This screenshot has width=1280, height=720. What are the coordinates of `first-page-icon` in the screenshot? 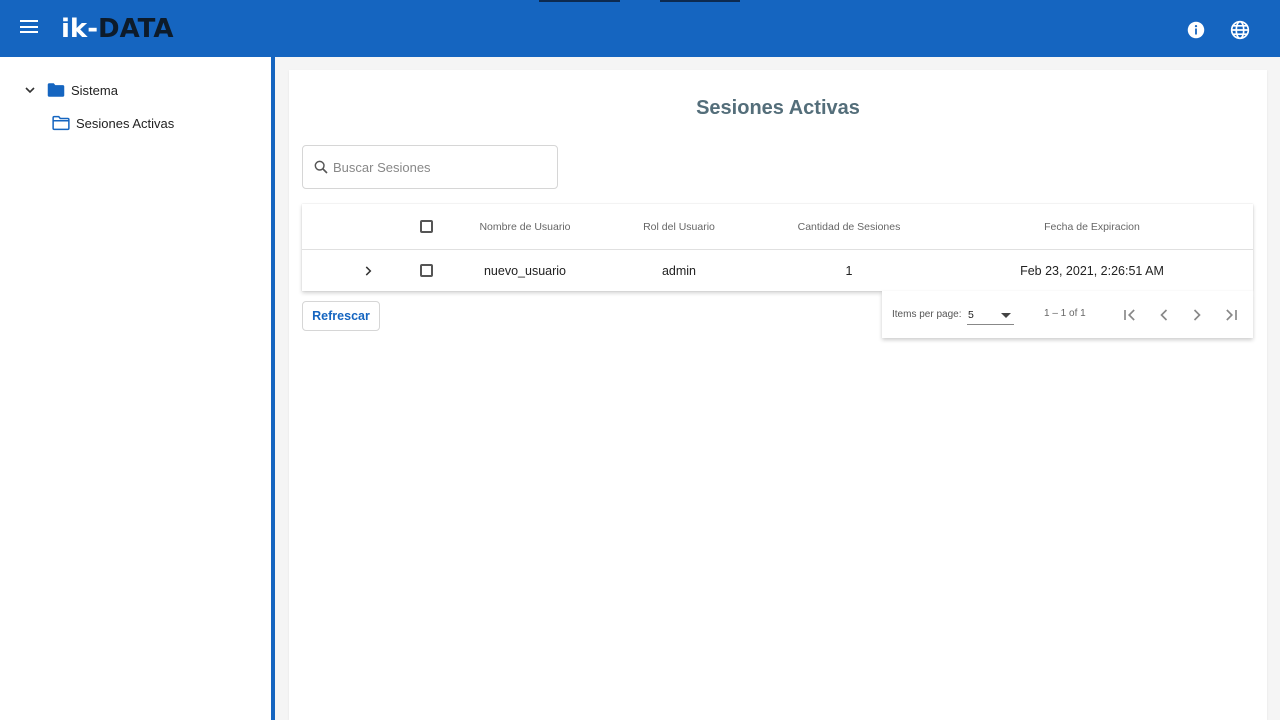 It's located at (1130, 315).